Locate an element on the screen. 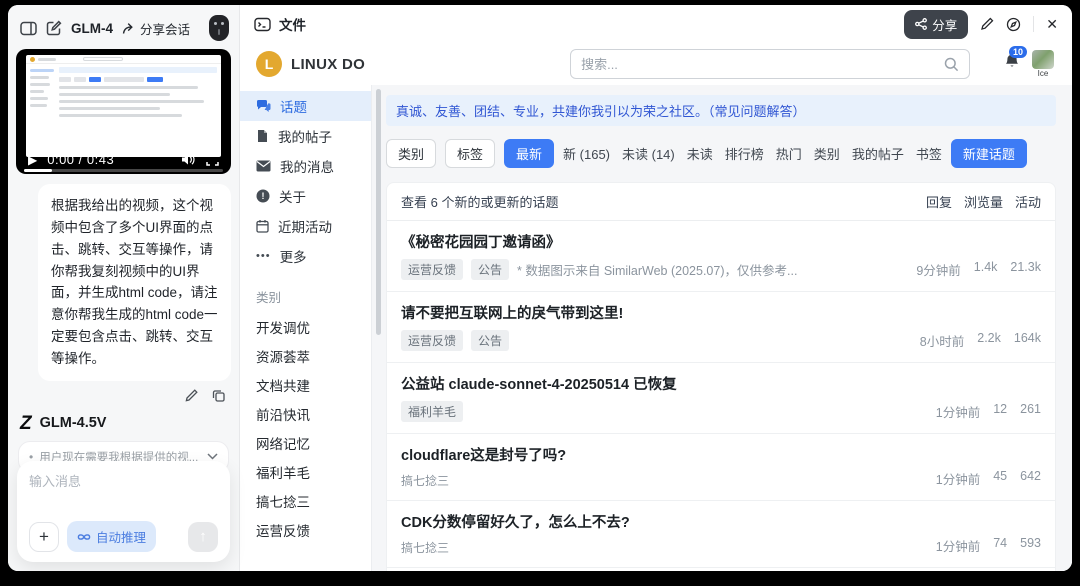  search-input is located at coordinates (763, 64).